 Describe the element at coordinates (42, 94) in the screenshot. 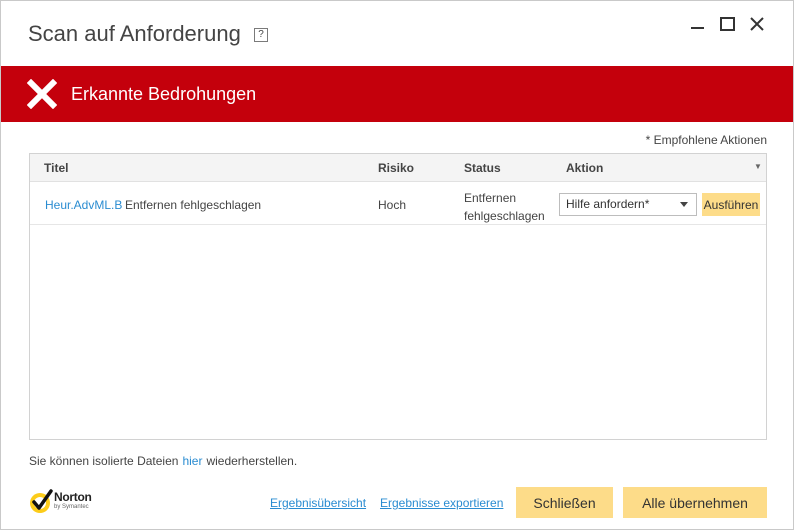

I see `error-x-icon` at that location.